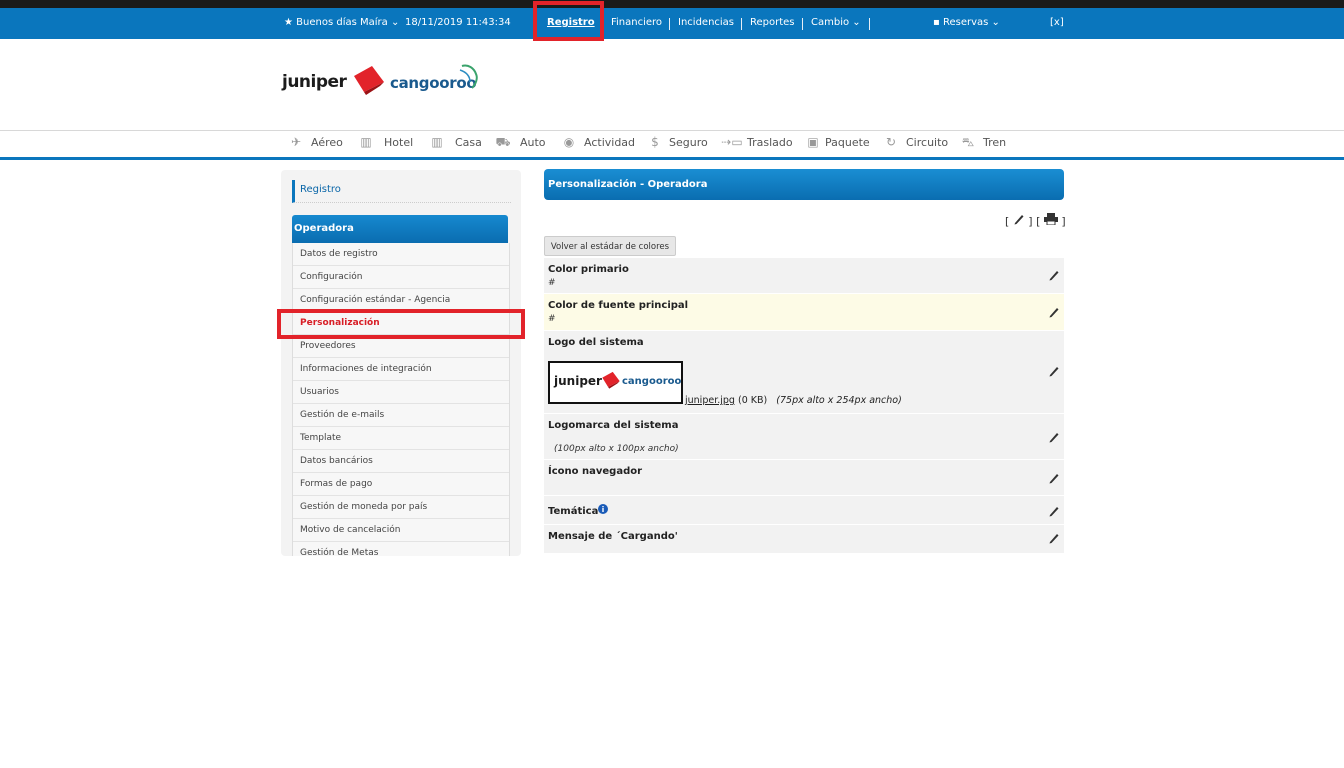  I want to click on suitcase-icon: ▣, so click(813, 142).